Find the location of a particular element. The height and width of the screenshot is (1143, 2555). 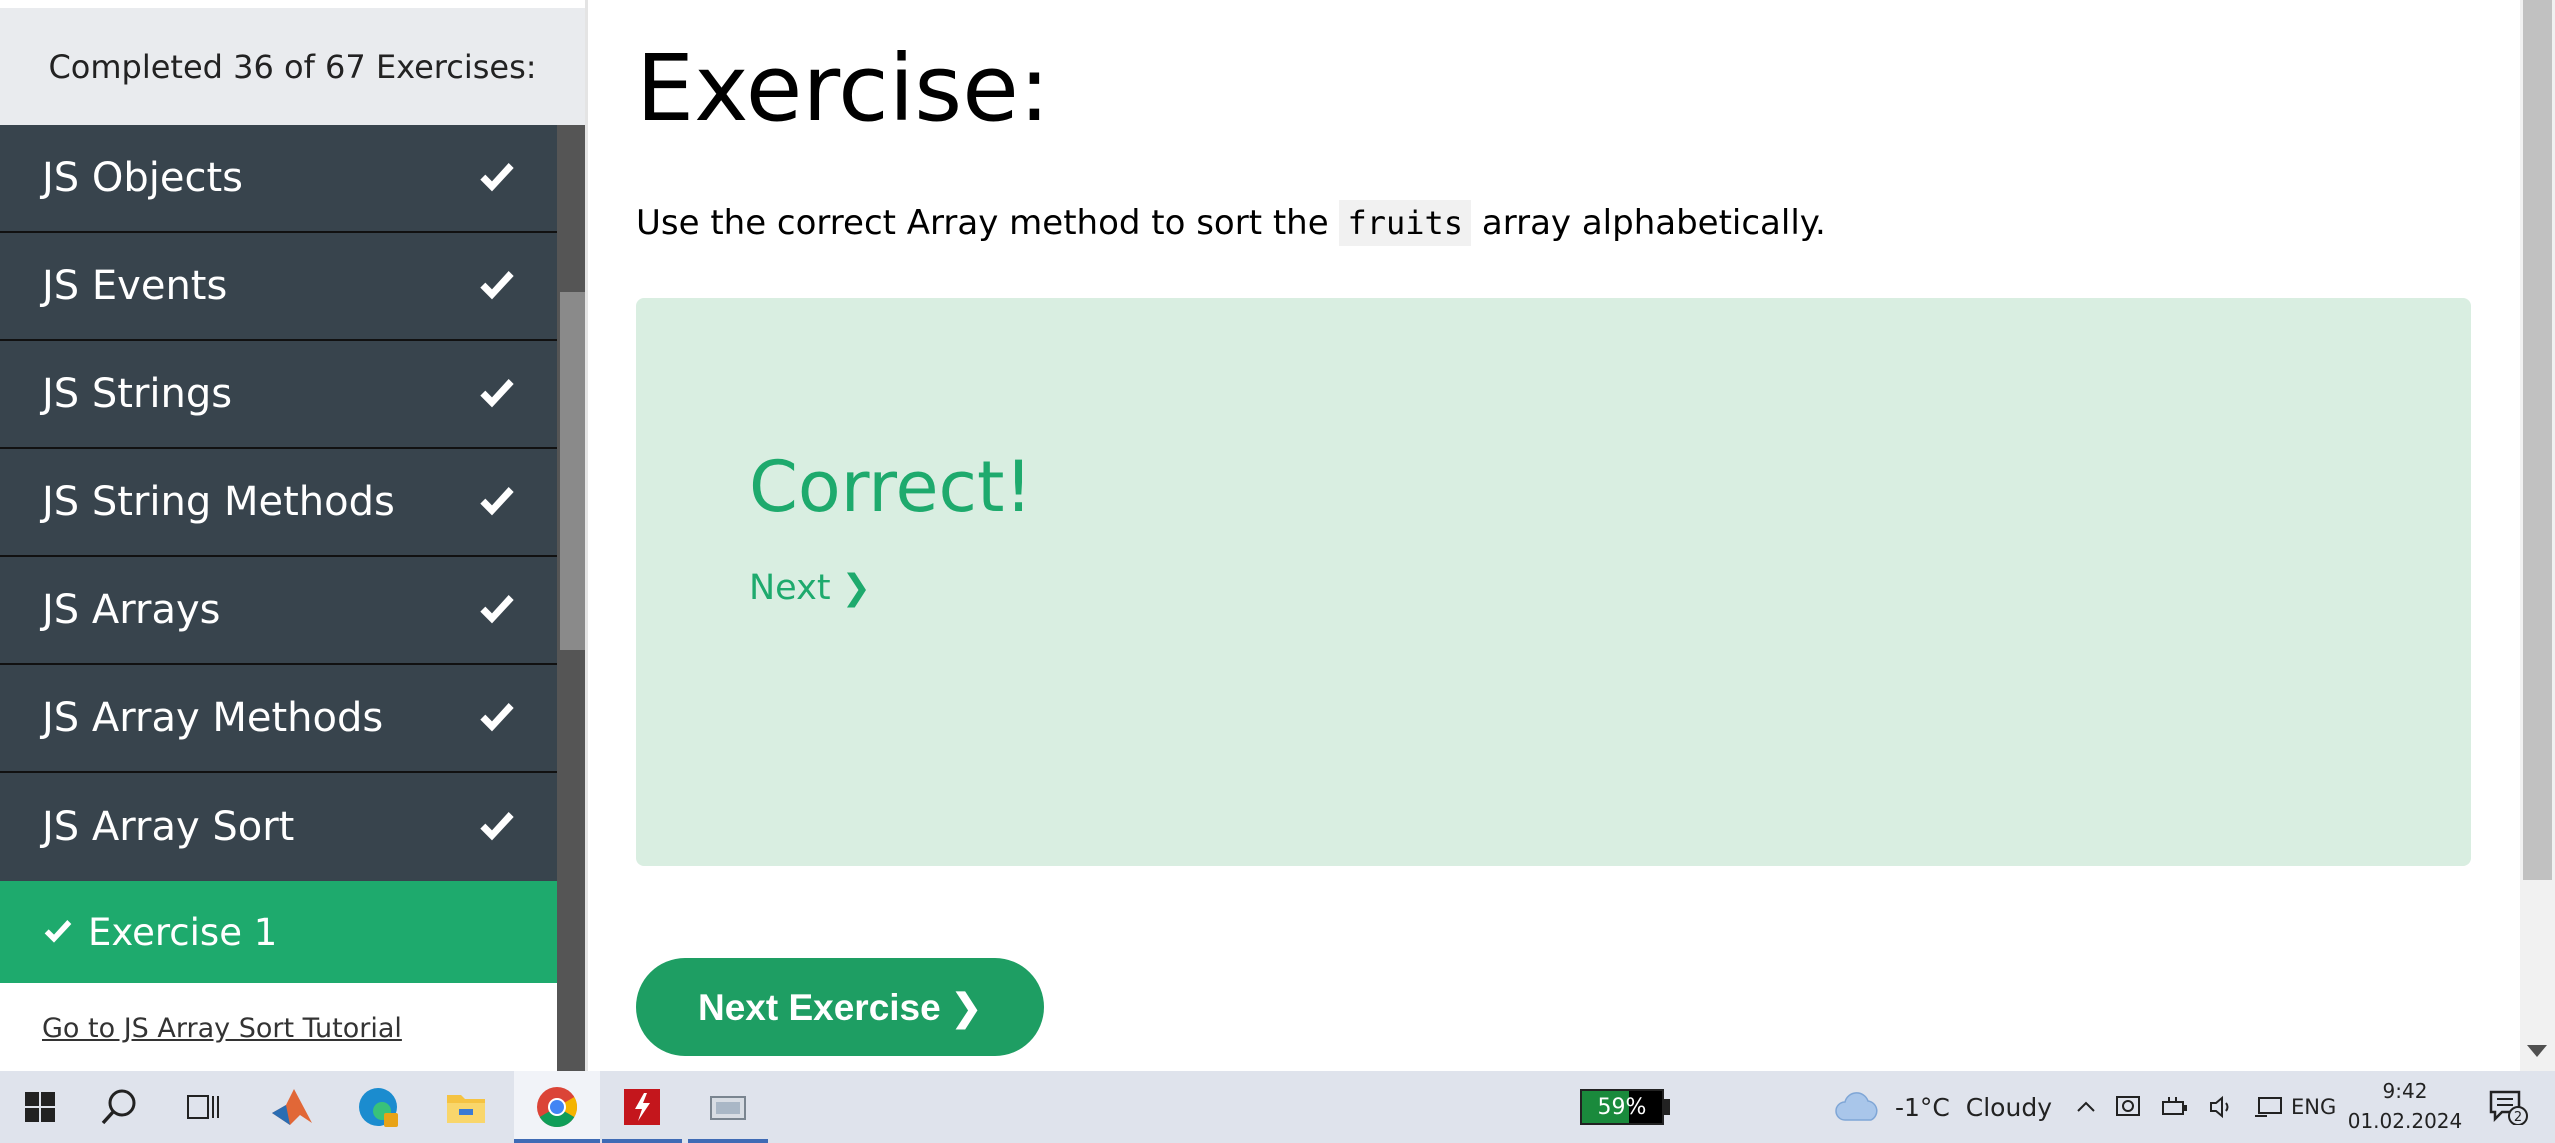

file-explorer-icon is located at coordinates (466, 1109).